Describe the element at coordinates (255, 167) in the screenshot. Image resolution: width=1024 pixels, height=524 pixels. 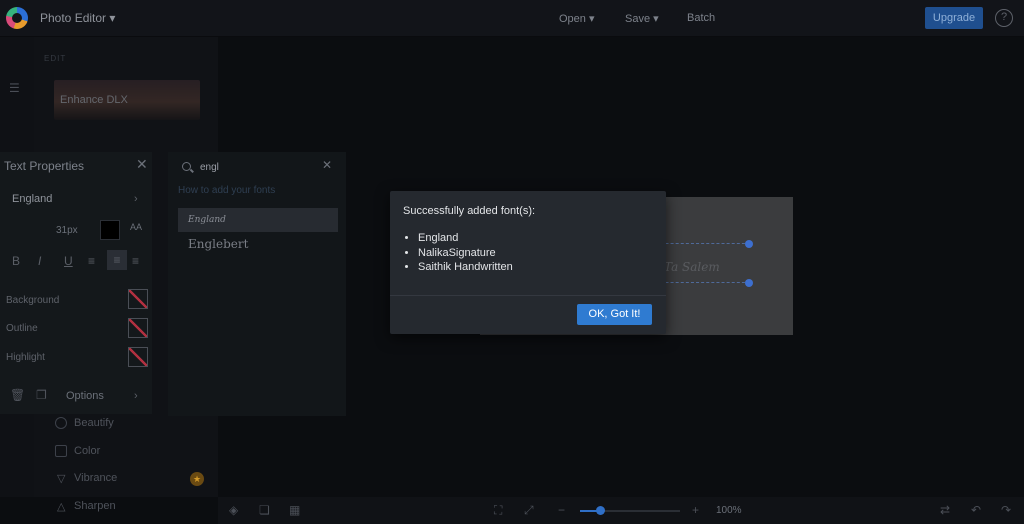
I see `font-search-input` at that location.